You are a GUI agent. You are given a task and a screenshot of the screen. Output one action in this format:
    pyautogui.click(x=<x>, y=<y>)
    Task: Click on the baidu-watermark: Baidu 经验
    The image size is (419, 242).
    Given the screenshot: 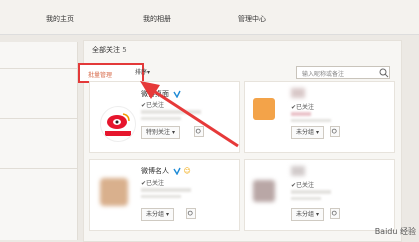 What is the action you would take?
    pyautogui.click(x=395, y=231)
    